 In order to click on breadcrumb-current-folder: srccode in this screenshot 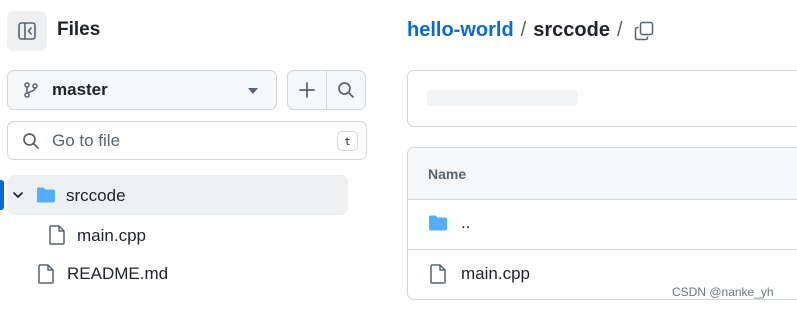, I will do `click(571, 30)`.